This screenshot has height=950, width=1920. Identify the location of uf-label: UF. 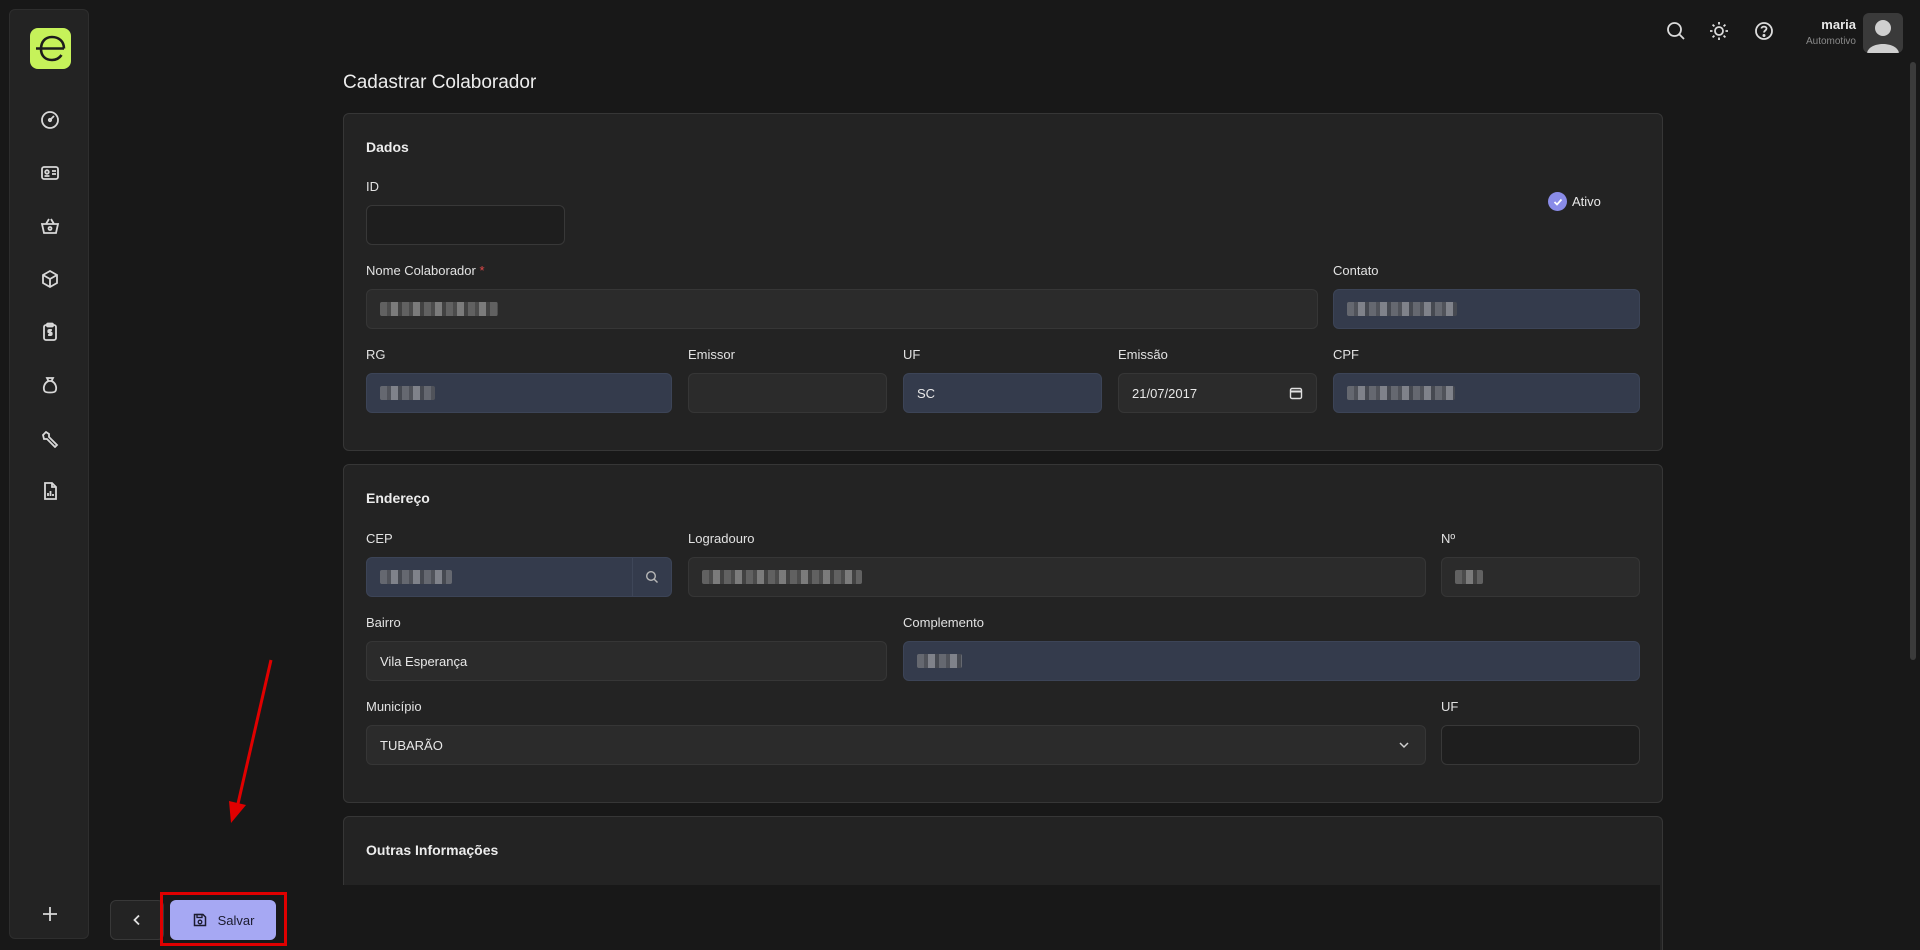
(912, 354).